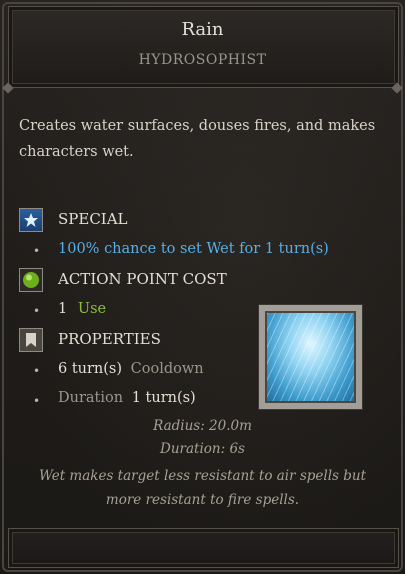 The height and width of the screenshot is (574, 405). I want to click on rain-icon, so click(310, 357).